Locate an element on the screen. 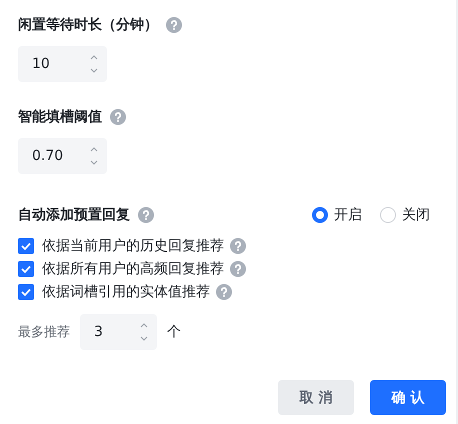 The width and height of the screenshot is (458, 424). checkbox-label: 依据词槽引用的实体值推荐 is located at coordinates (126, 292).